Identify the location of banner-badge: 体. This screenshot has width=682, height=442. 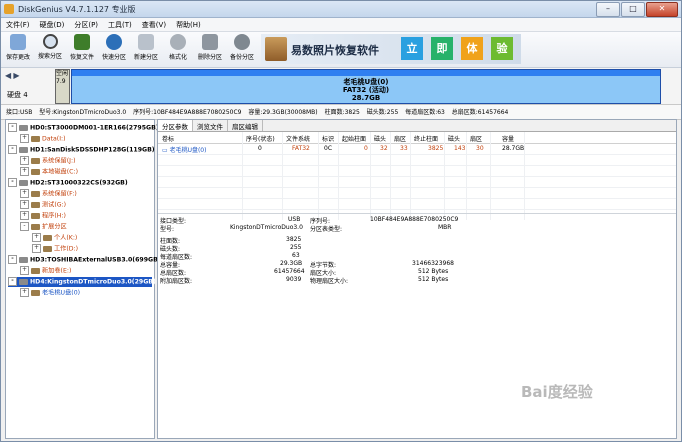
(472, 48).